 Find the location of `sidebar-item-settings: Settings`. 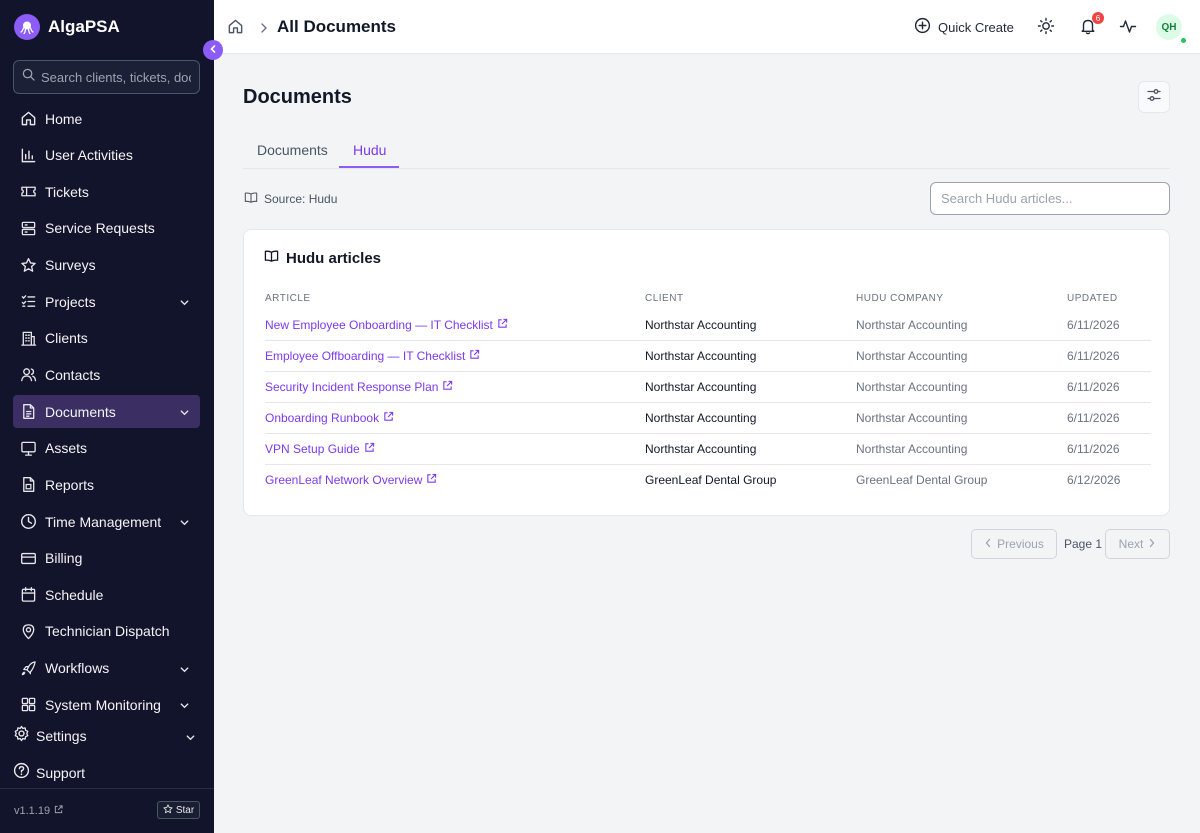

sidebar-item-settings: Settings is located at coordinates (106, 736).